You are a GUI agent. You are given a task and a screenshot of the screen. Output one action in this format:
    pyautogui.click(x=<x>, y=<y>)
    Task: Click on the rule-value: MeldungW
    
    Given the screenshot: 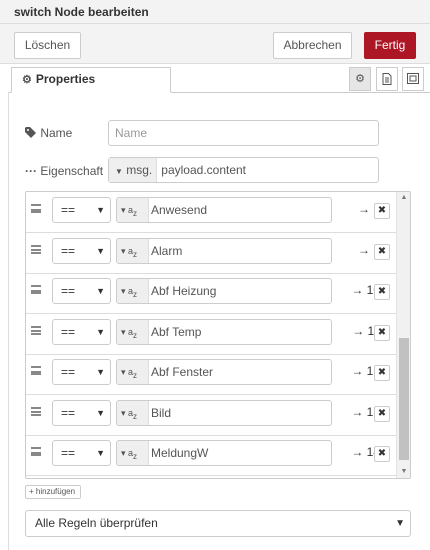 What is the action you would take?
    pyautogui.click(x=180, y=453)
    